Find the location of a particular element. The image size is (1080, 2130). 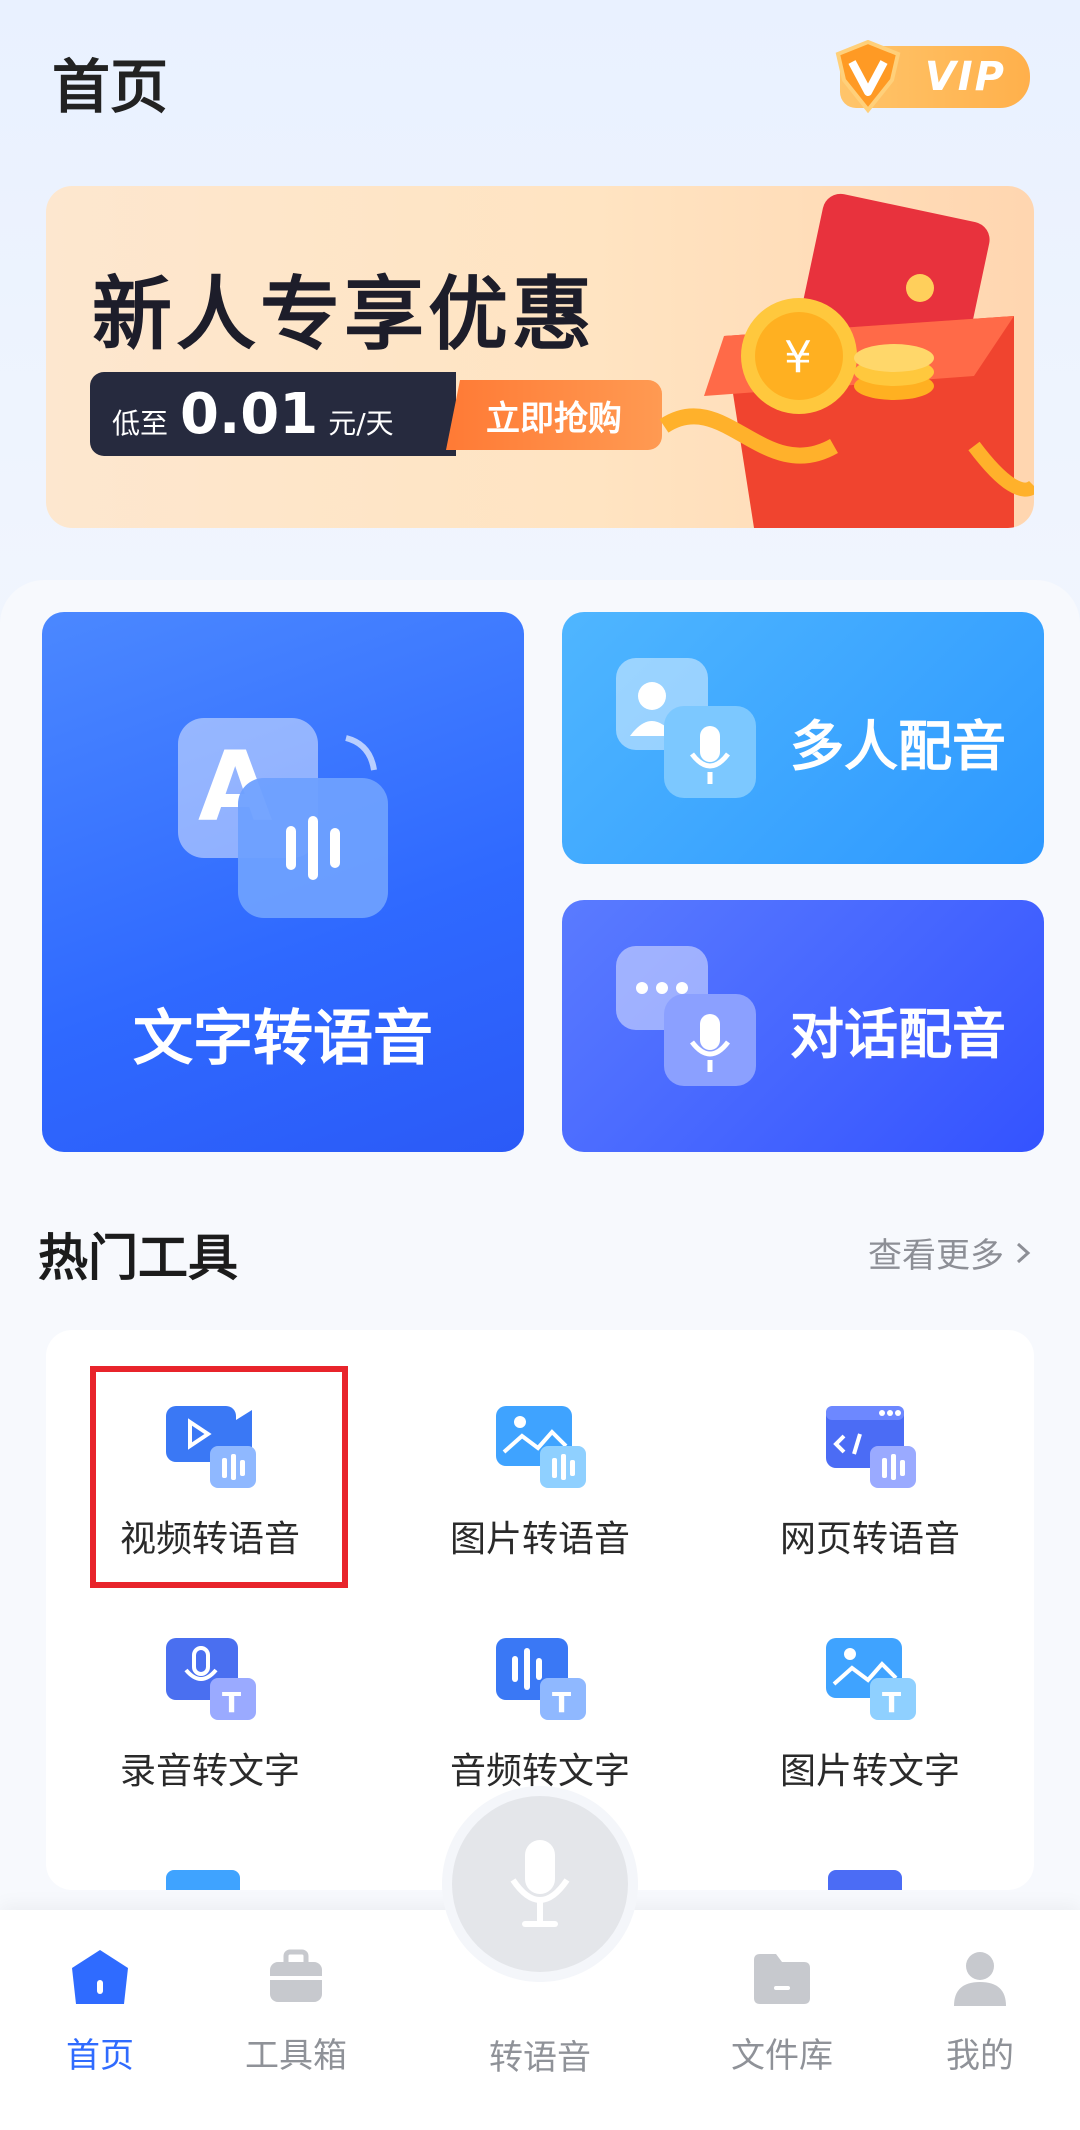

tool-label: 音频转文字 is located at coordinates (539, 1771).